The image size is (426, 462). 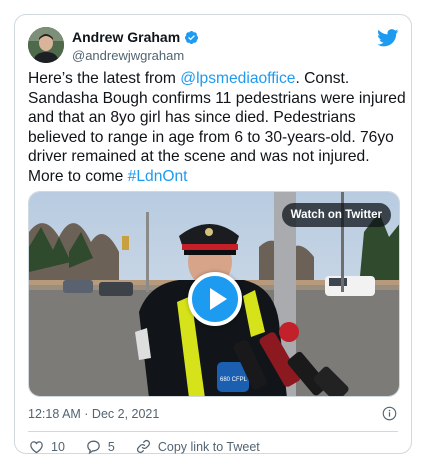 I want to click on author-handle: @andrewjwgraham, so click(x=128, y=55).